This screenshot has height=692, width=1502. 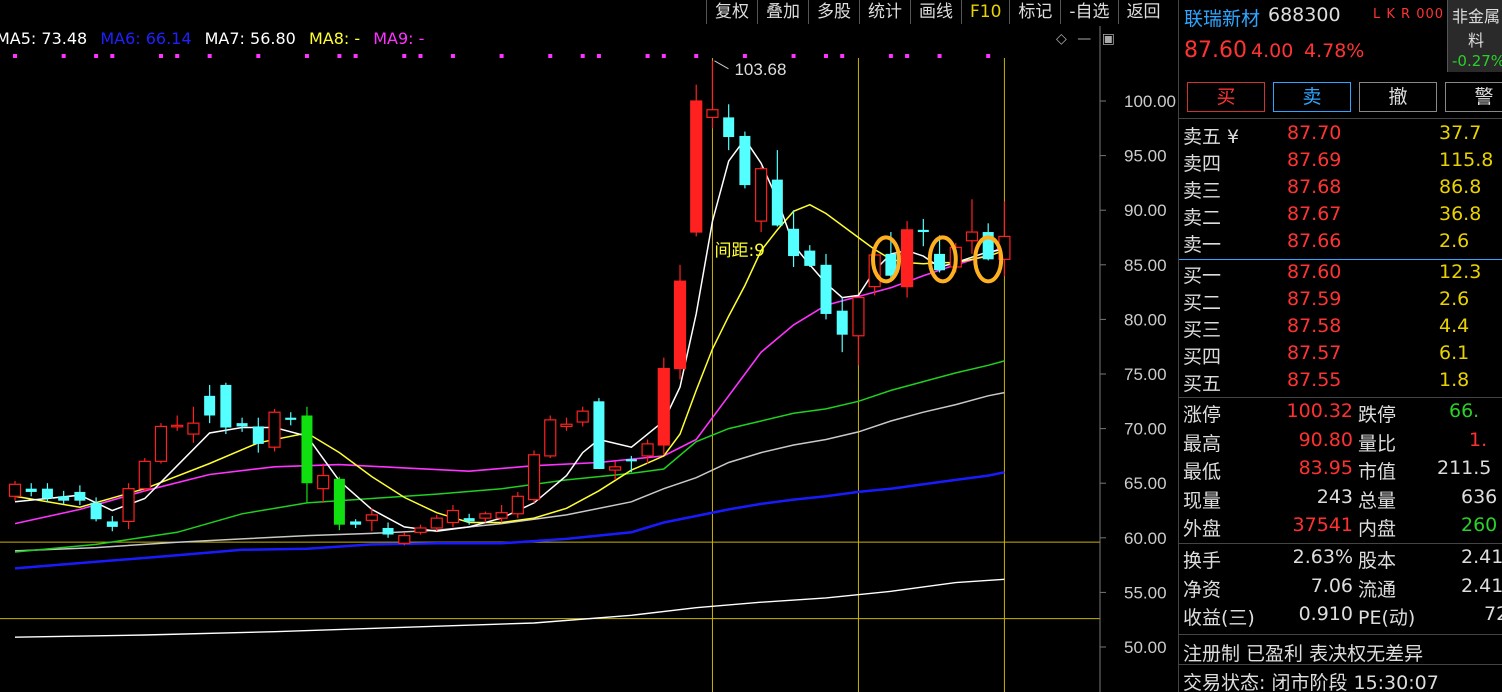 I want to click on stat-value: 100.32, so click(x=1319, y=411).